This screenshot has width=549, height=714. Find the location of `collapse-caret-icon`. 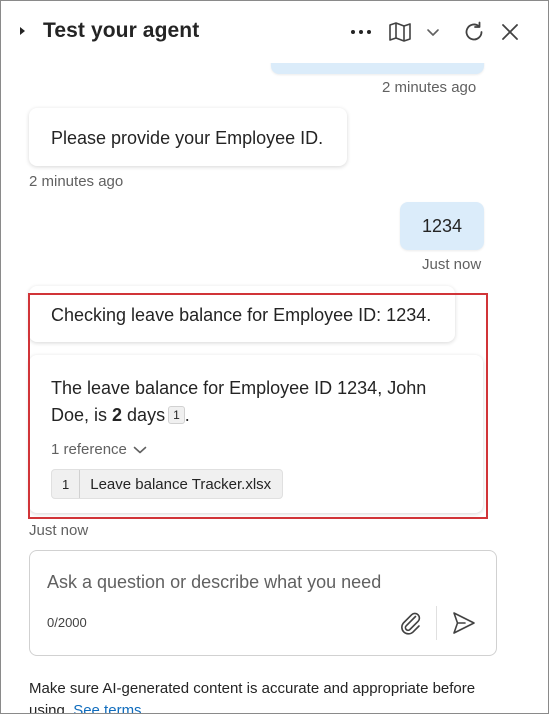

collapse-caret-icon is located at coordinates (22, 31).